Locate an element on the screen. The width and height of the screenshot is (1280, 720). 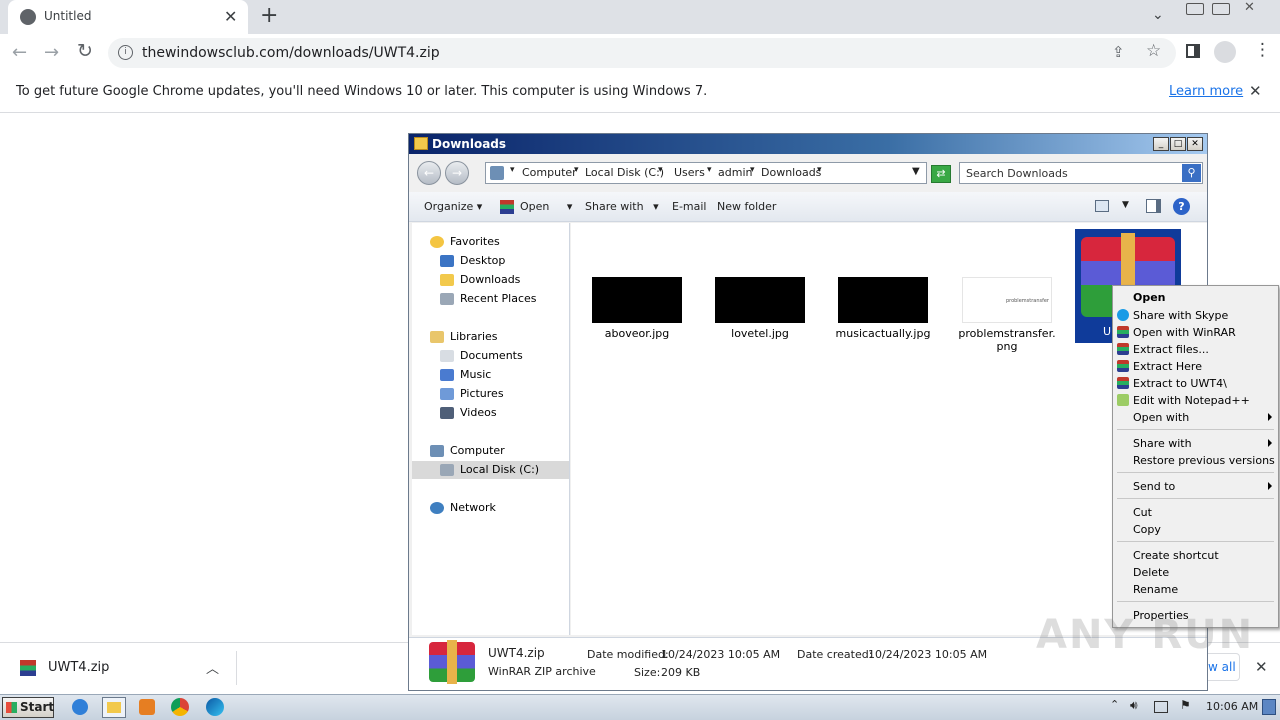
breadcrumb-downloads: Downloads is located at coordinates (791, 172).